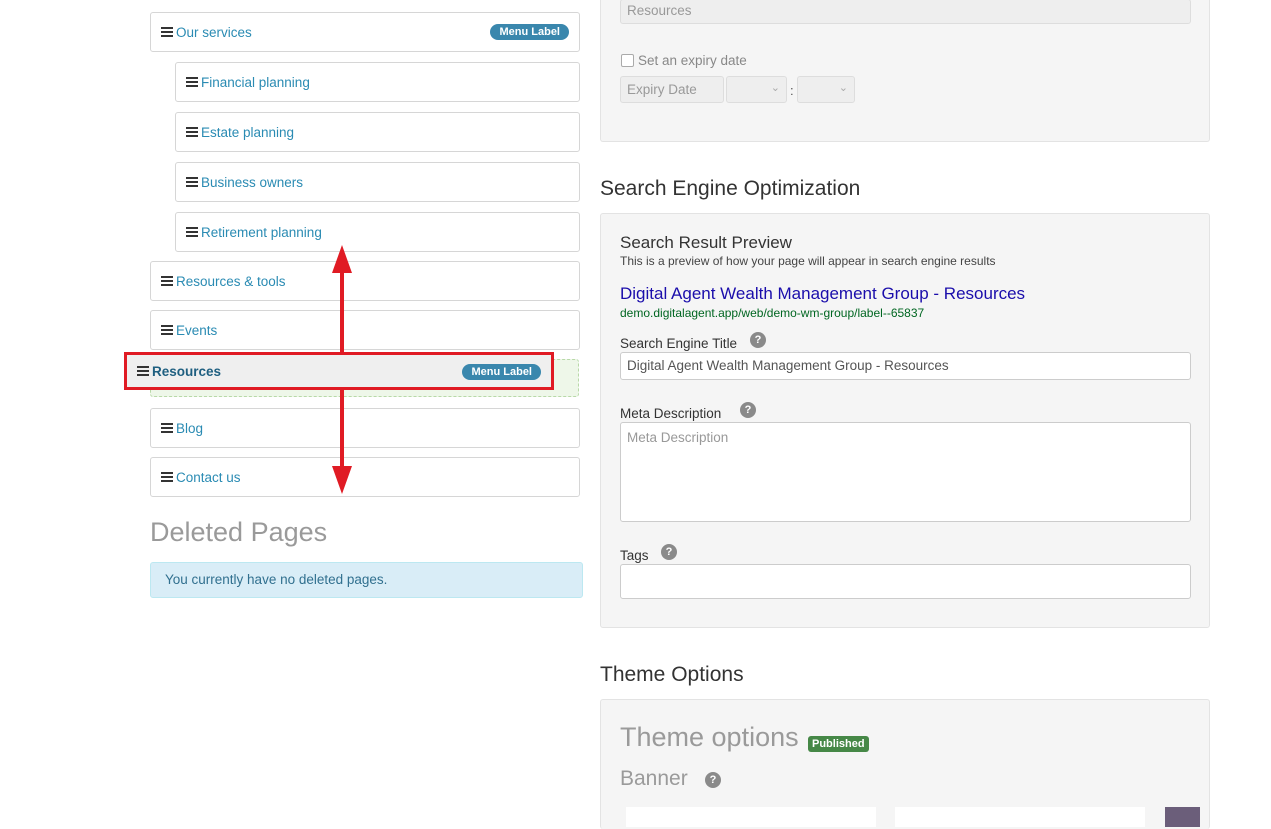  Describe the element at coordinates (756, 89) in the screenshot. I see `expiry-hour-select: ⌄` at that location.